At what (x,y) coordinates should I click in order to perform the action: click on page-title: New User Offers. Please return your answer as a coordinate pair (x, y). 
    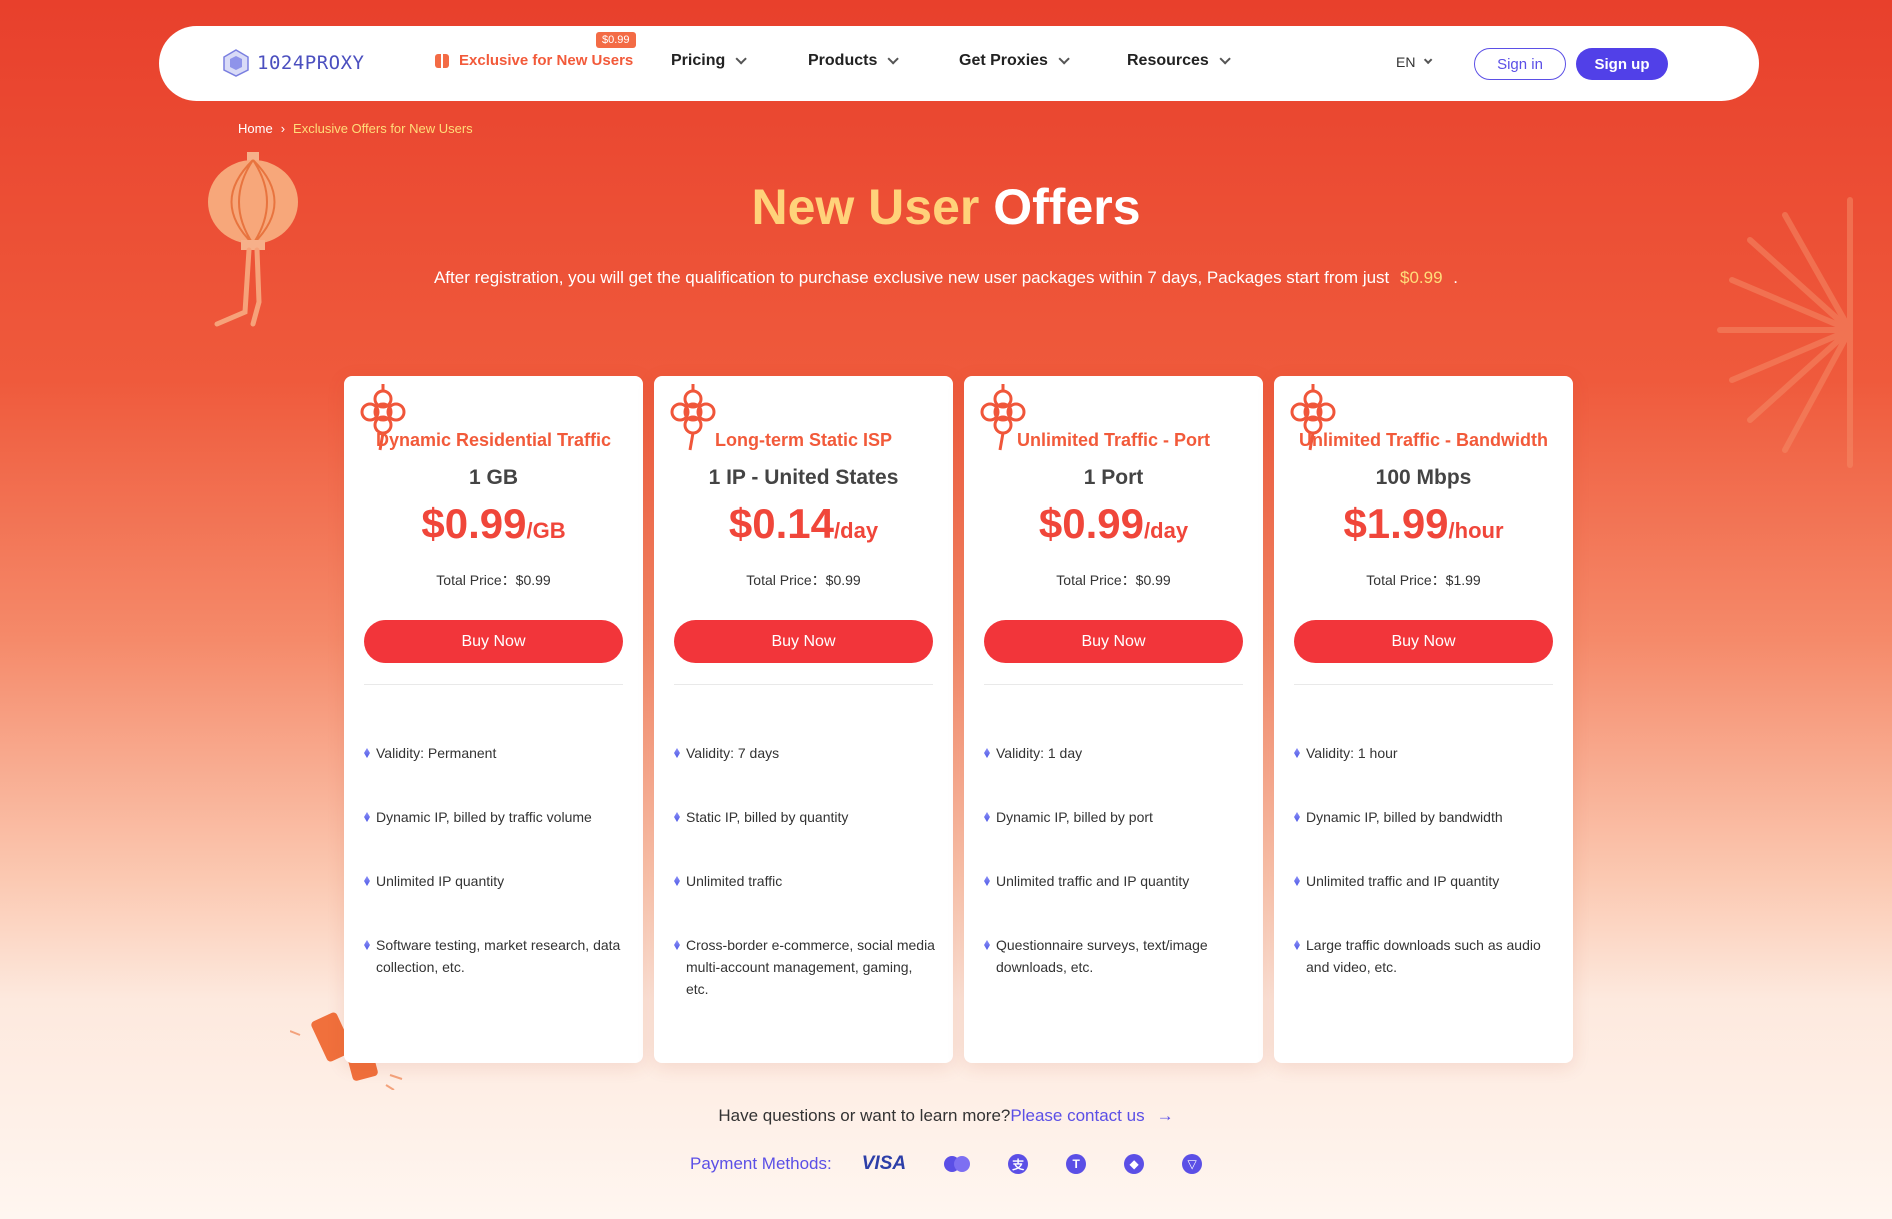
    Looking at the image, I should click on (946, 207).